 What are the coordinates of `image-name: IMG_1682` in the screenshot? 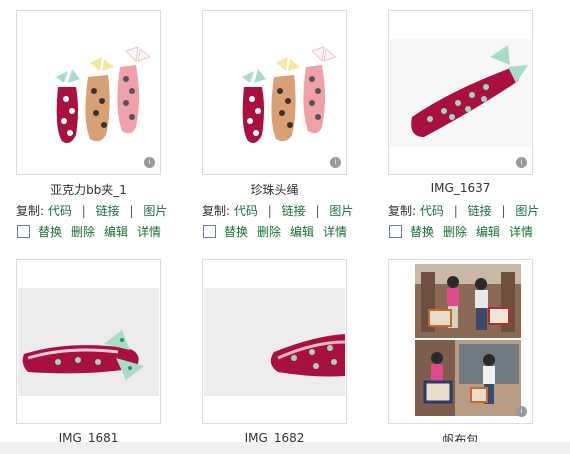 It's located at (274, 436).